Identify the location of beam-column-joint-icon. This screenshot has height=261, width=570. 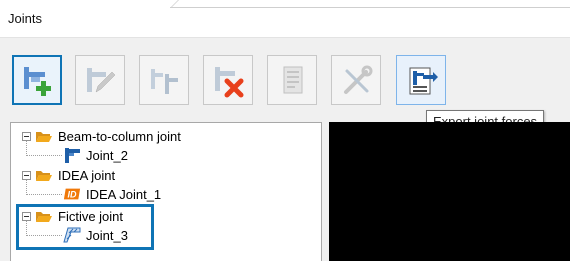
(72, 155).